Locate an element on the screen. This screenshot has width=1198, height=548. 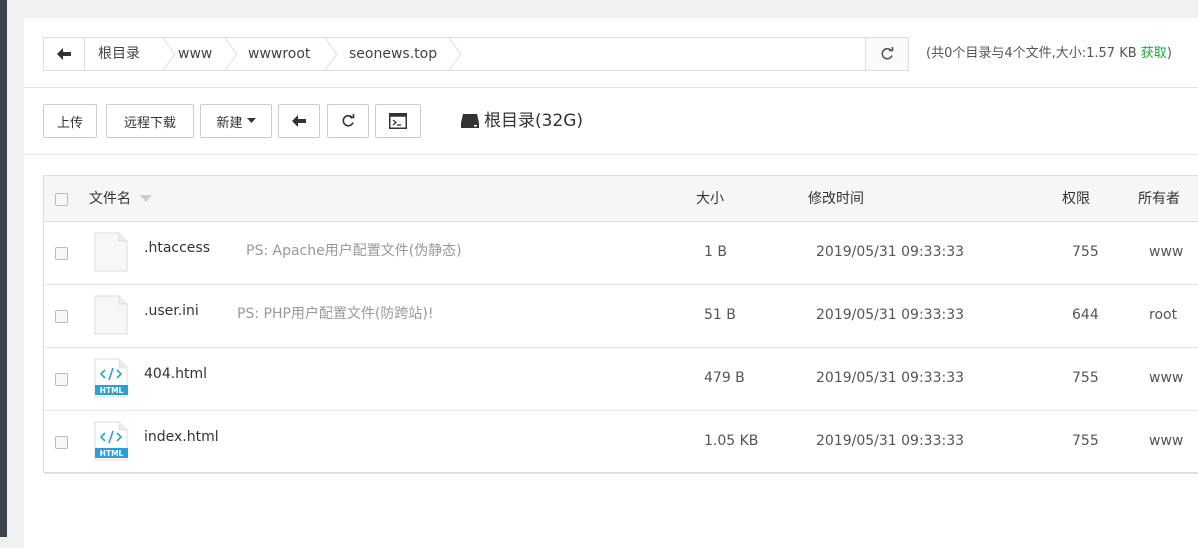
remote-download-button: 远程下载 is located at coordinates (150, 121).